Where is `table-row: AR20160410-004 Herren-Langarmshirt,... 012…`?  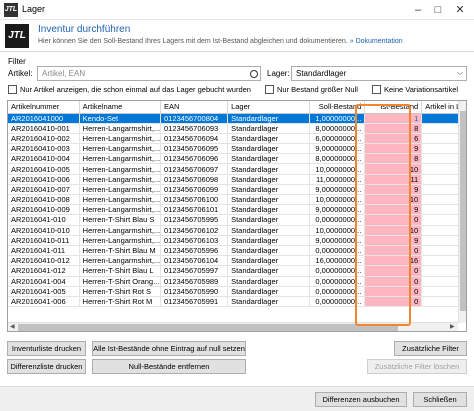
table-row: AR20160410-004 Herren-Langarmshirt,... 012… is located at coordinates (237, 159).